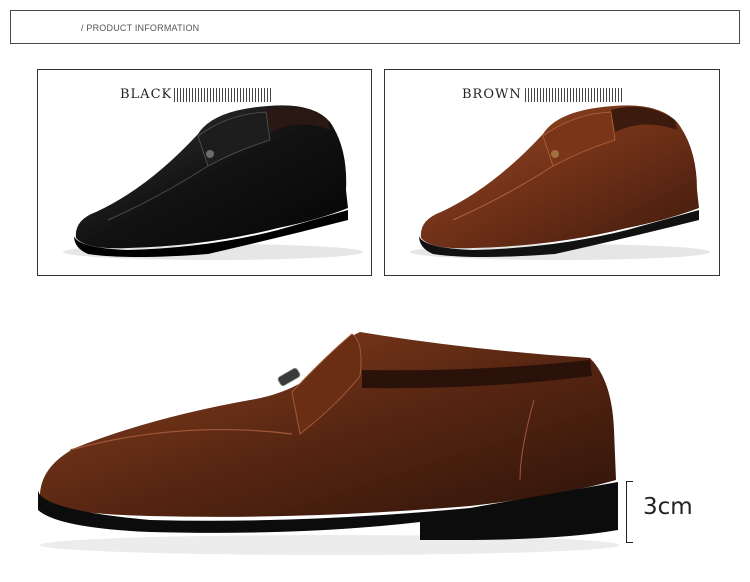 This screenshot has width=750, height=582. Describe the element at coordinates (213, 182) in the screenshot. I see `black-shoe-image` at that location.